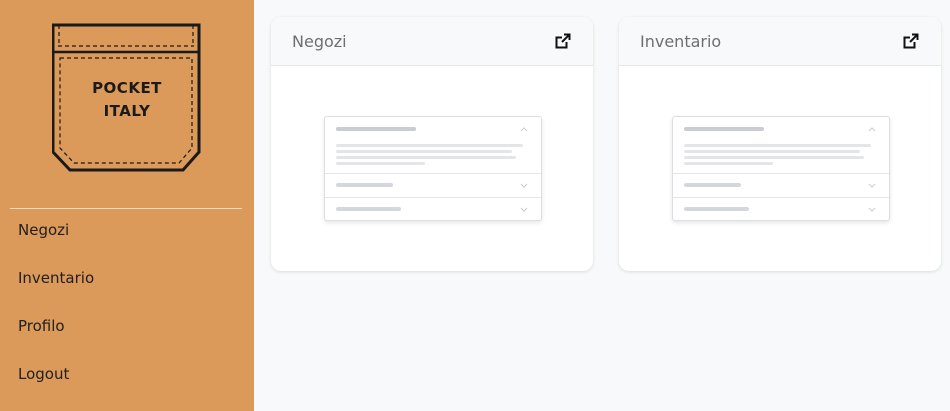  Describe the element at coordinates (43, 230) in the screenshot. I see `nav-item-negozi: Negozi` at that location.